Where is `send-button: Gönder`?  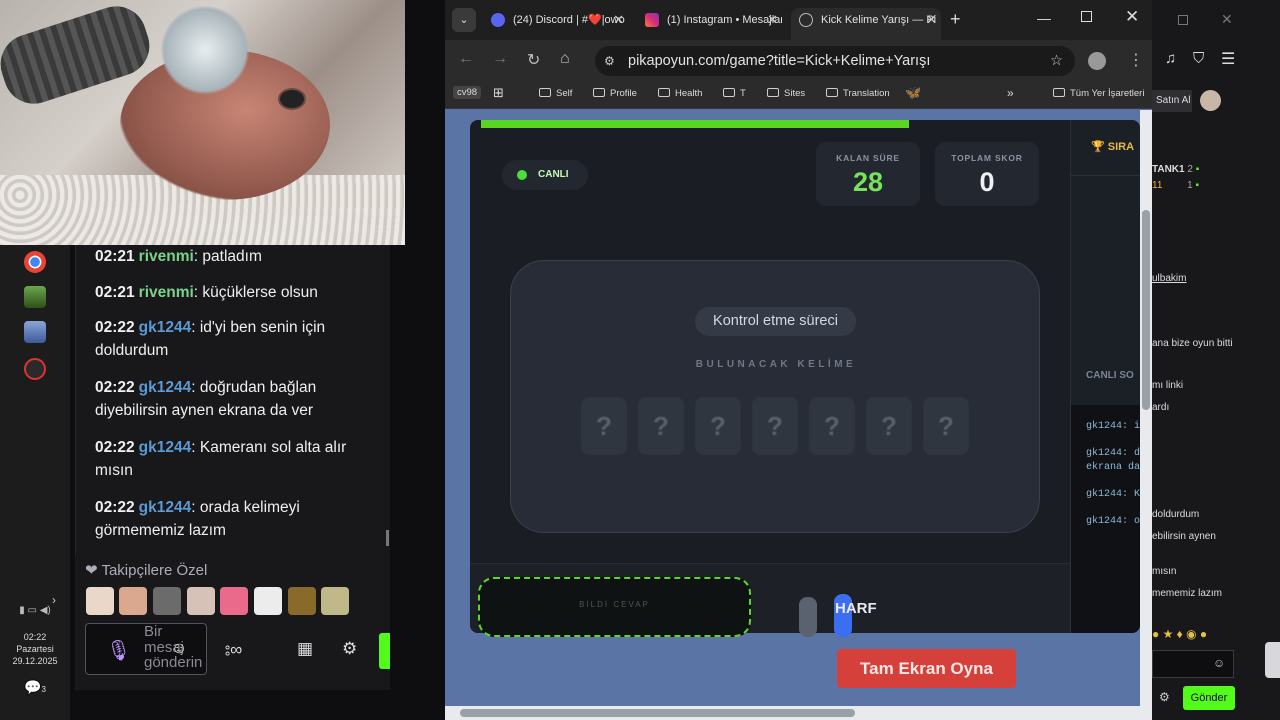 send-button: Gönder is located at coordinates (1209, 698).